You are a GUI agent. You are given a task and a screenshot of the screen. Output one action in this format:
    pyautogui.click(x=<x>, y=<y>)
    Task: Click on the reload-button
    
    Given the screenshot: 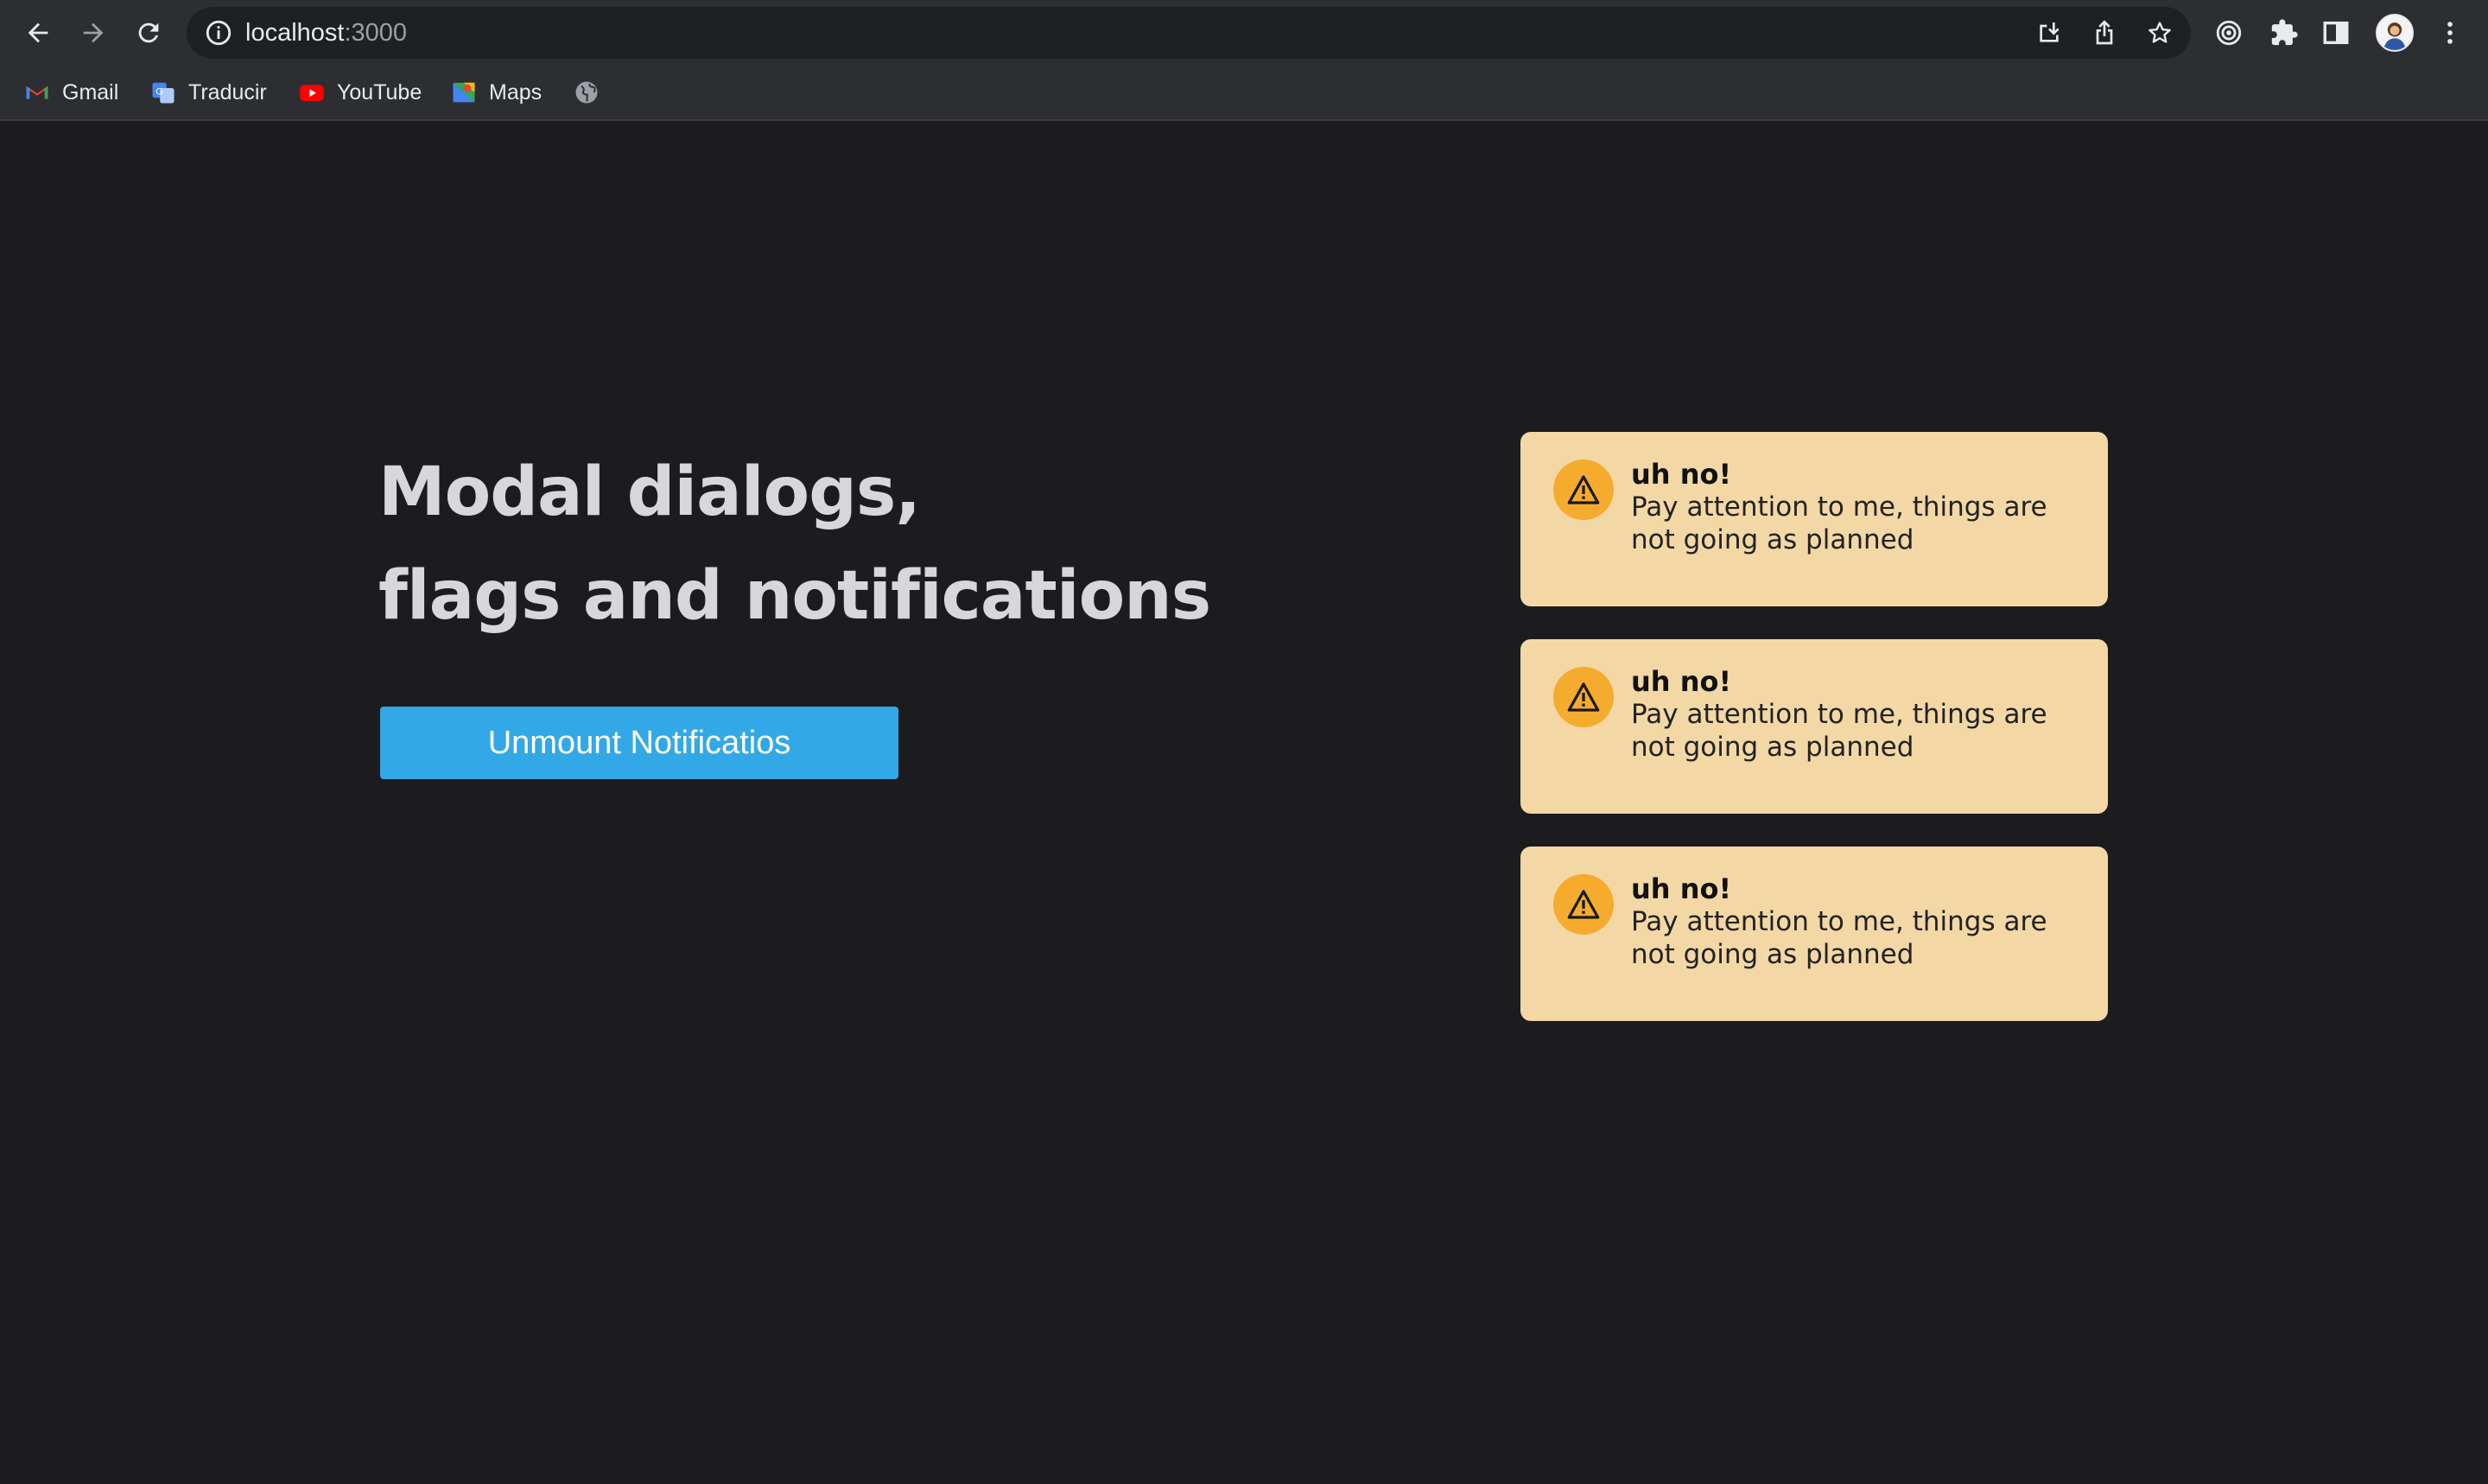 What is the action you would take?
    pyautogui.click(x=148, y=33)
    